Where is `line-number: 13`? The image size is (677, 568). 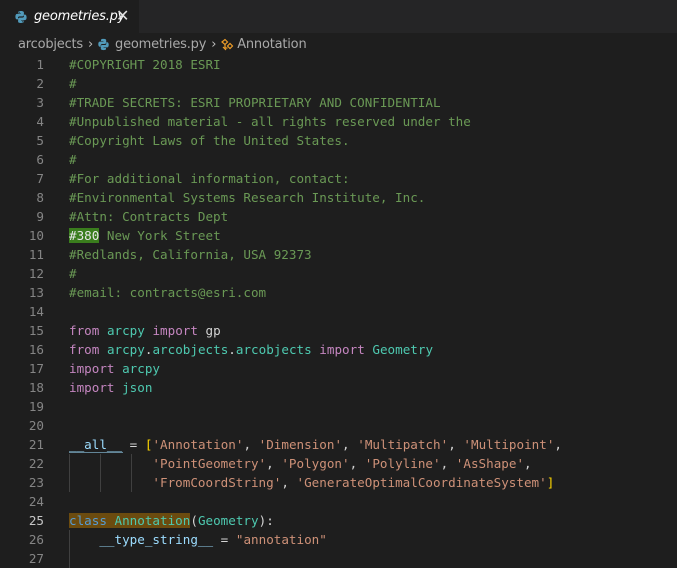 line-number: 13 is located at coordinates (36, 292).